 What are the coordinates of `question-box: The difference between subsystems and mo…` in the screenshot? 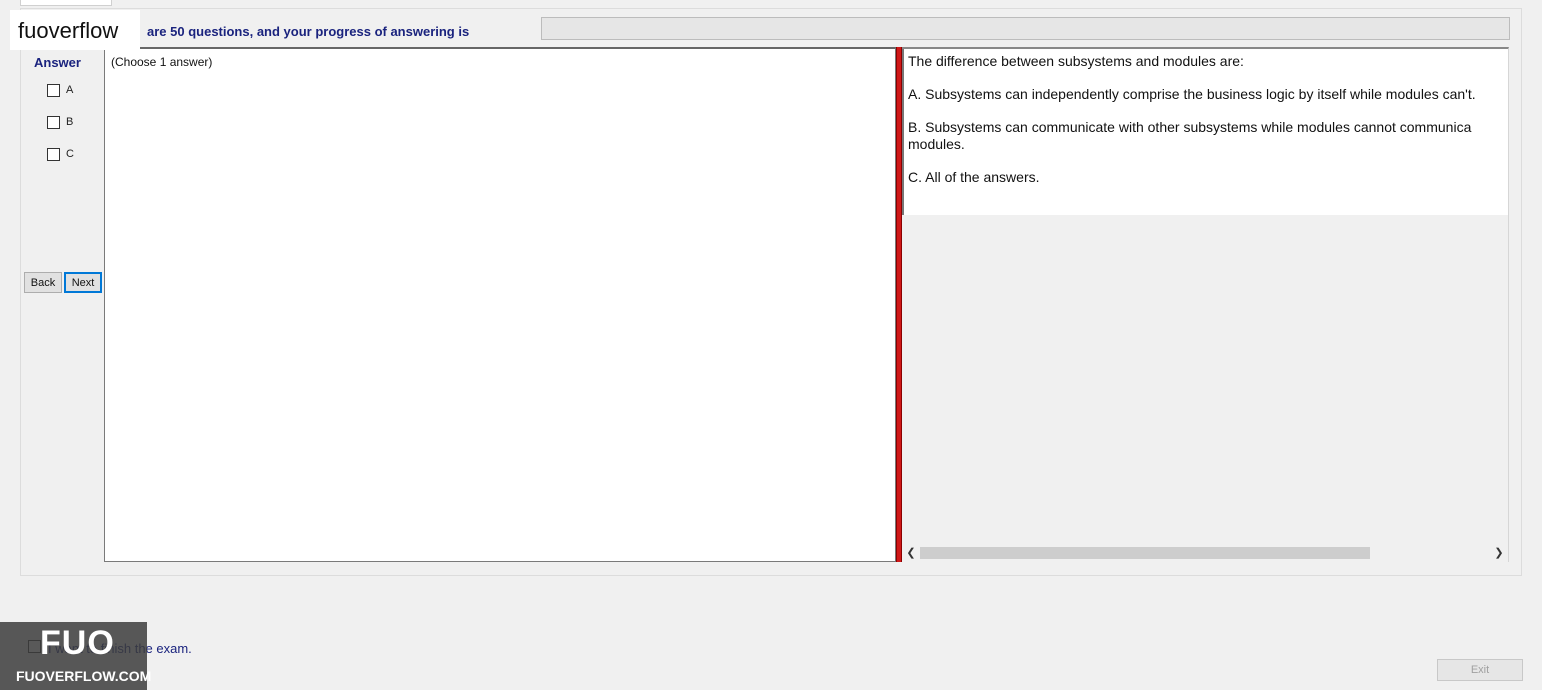 It's located at (1205, 132).